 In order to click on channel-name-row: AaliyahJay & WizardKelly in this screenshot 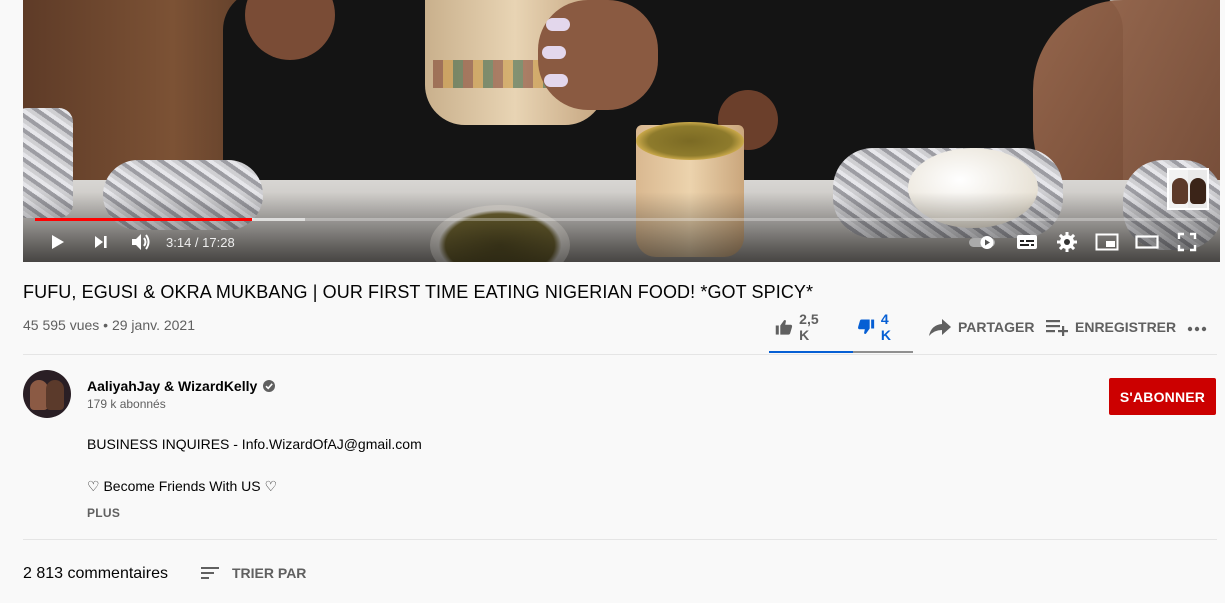, I will do `click(181, 386)`.